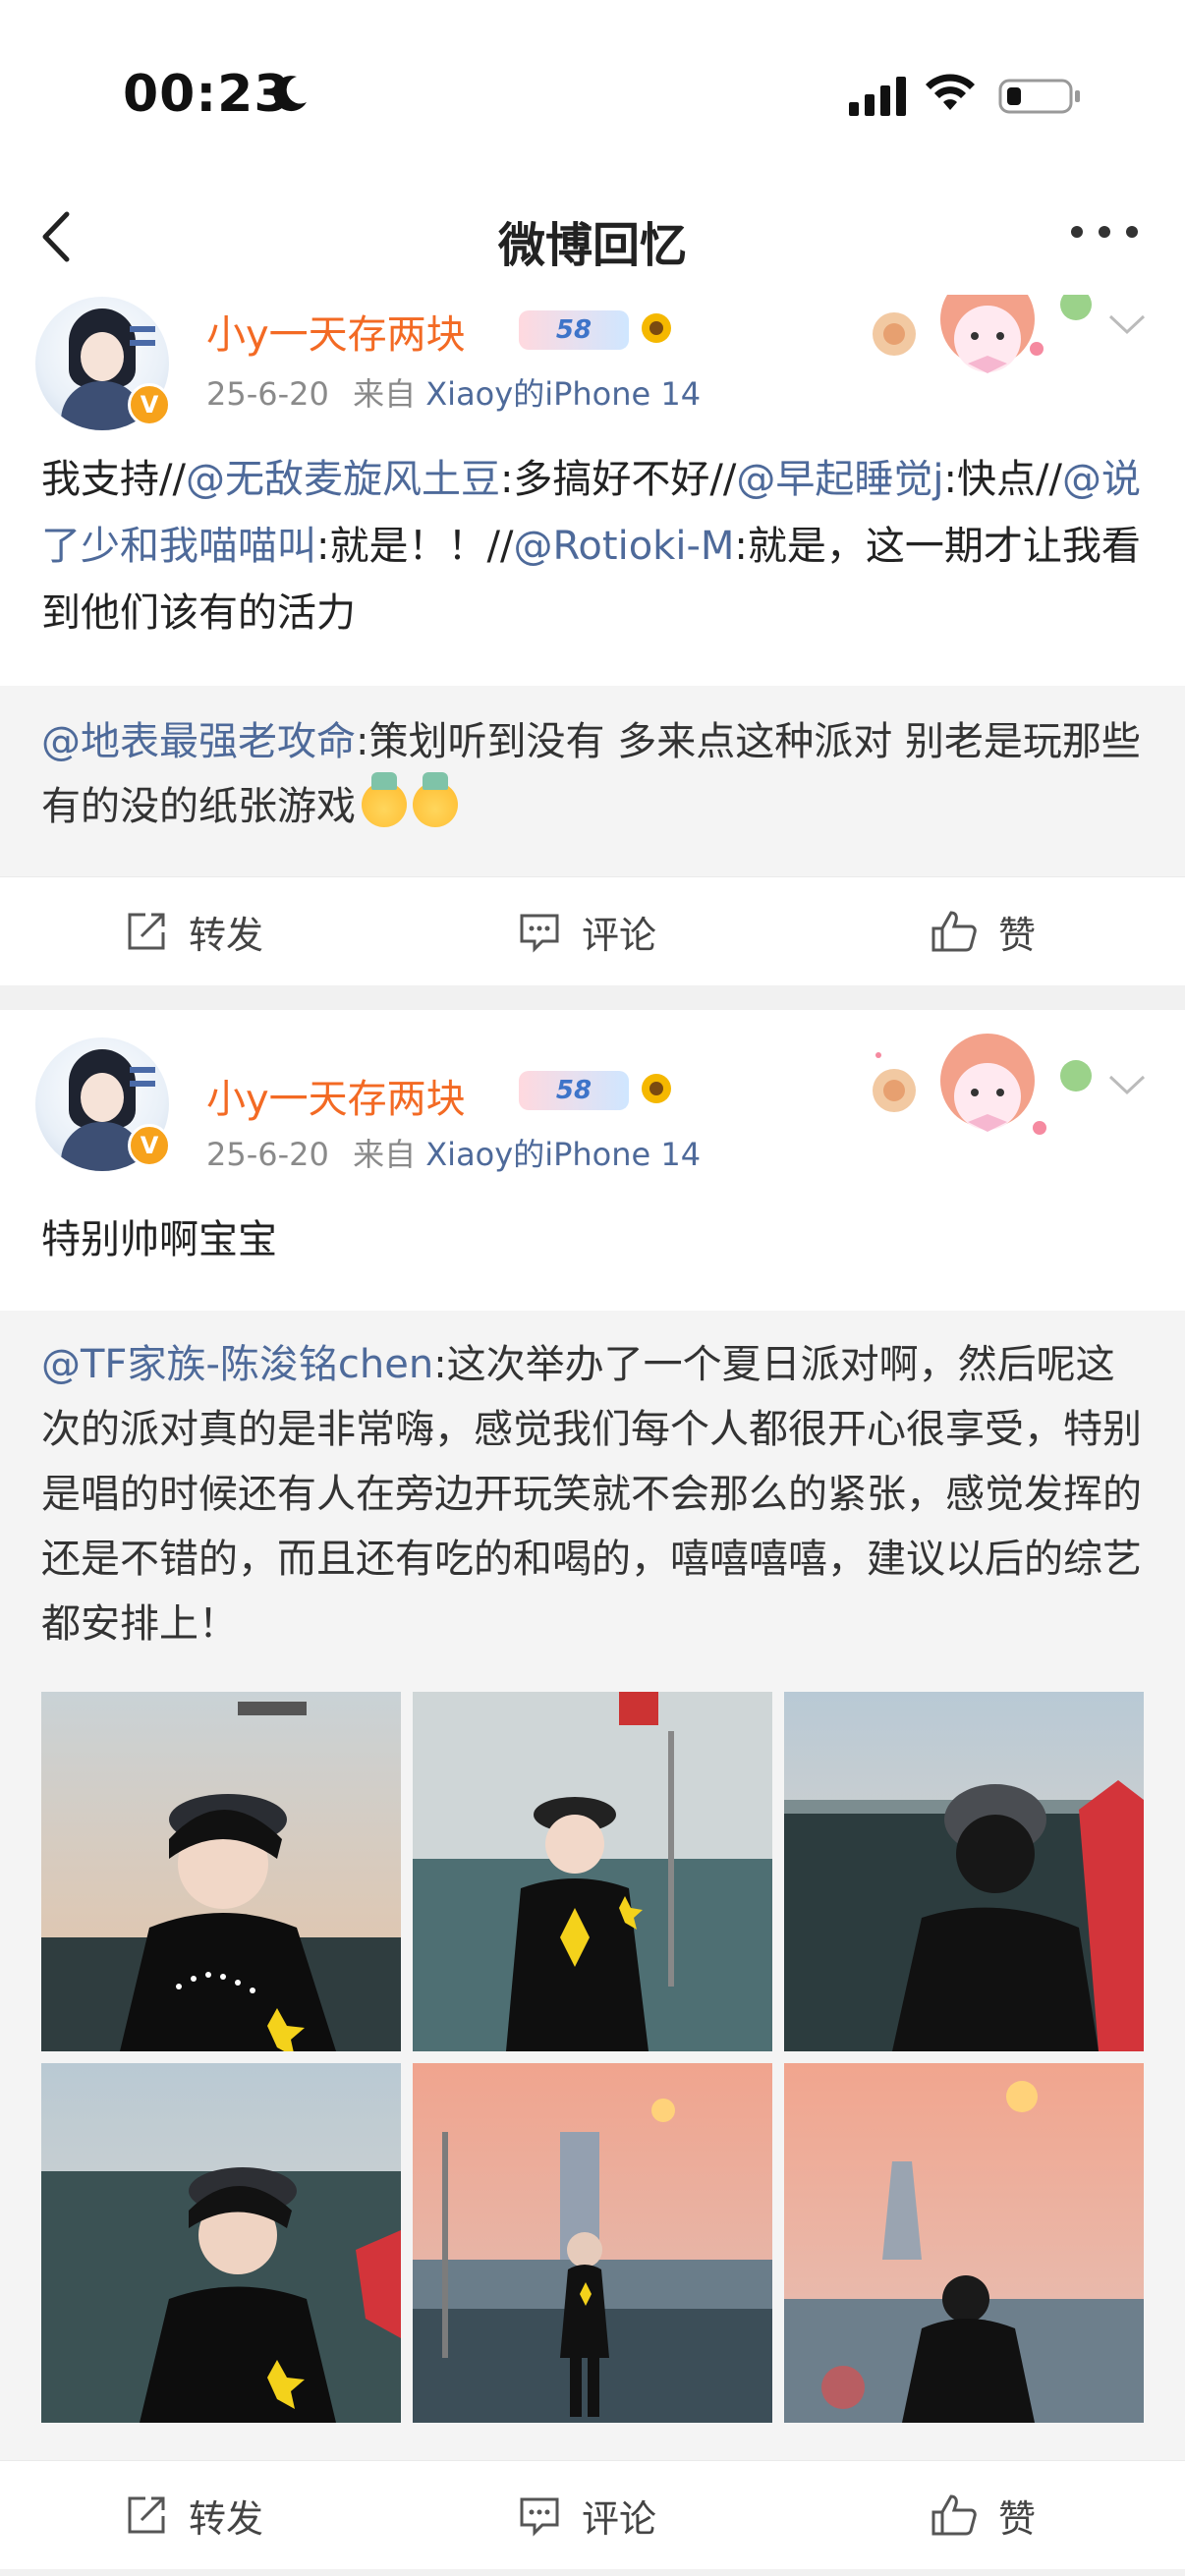 This screenshot has width=1185, height=2576. Describe the element at coordinates (207, 94) in the screenshot. I see `status-time: 00:23` at that location.